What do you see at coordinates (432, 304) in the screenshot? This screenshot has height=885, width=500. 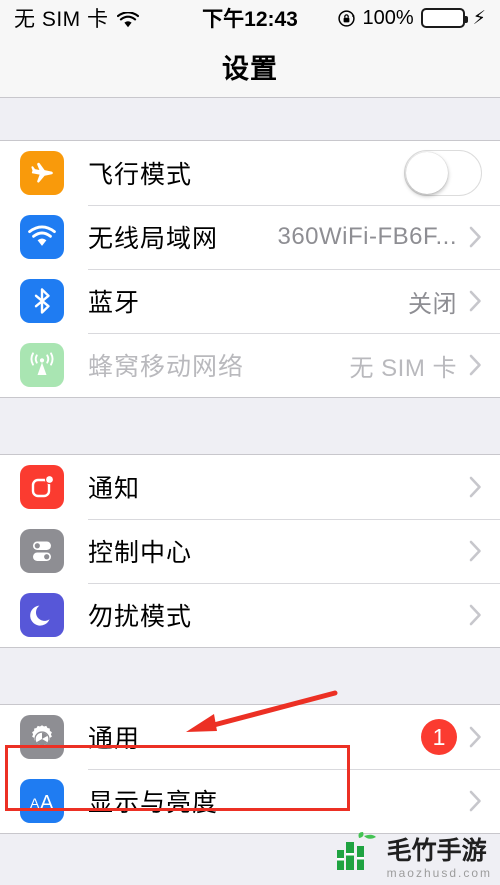 I see `bluetooth-state-value: 关闭` at bounding box center [432, 304].